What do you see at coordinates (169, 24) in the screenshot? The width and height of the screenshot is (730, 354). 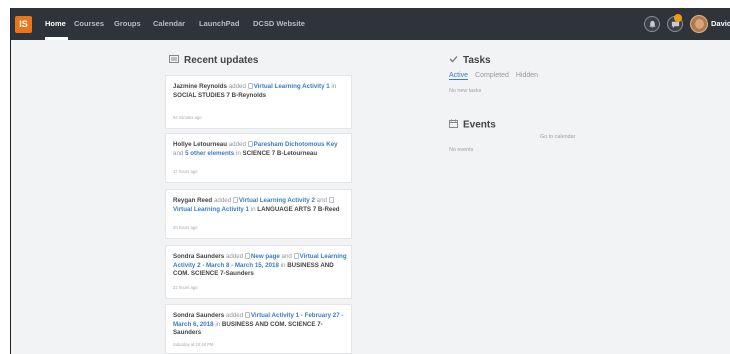 I see `nav-calendar: Calendar` at bounding box center [169, 24].